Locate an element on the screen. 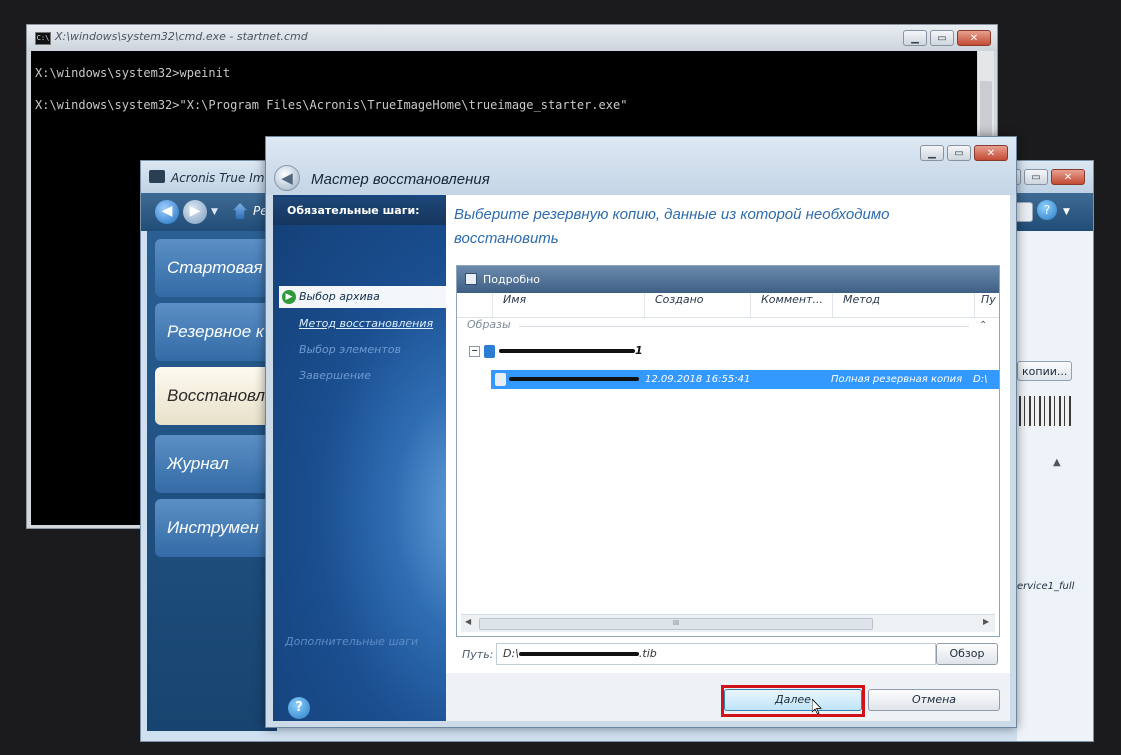  backup-path: D:\ is located at coordinates (980, 379).